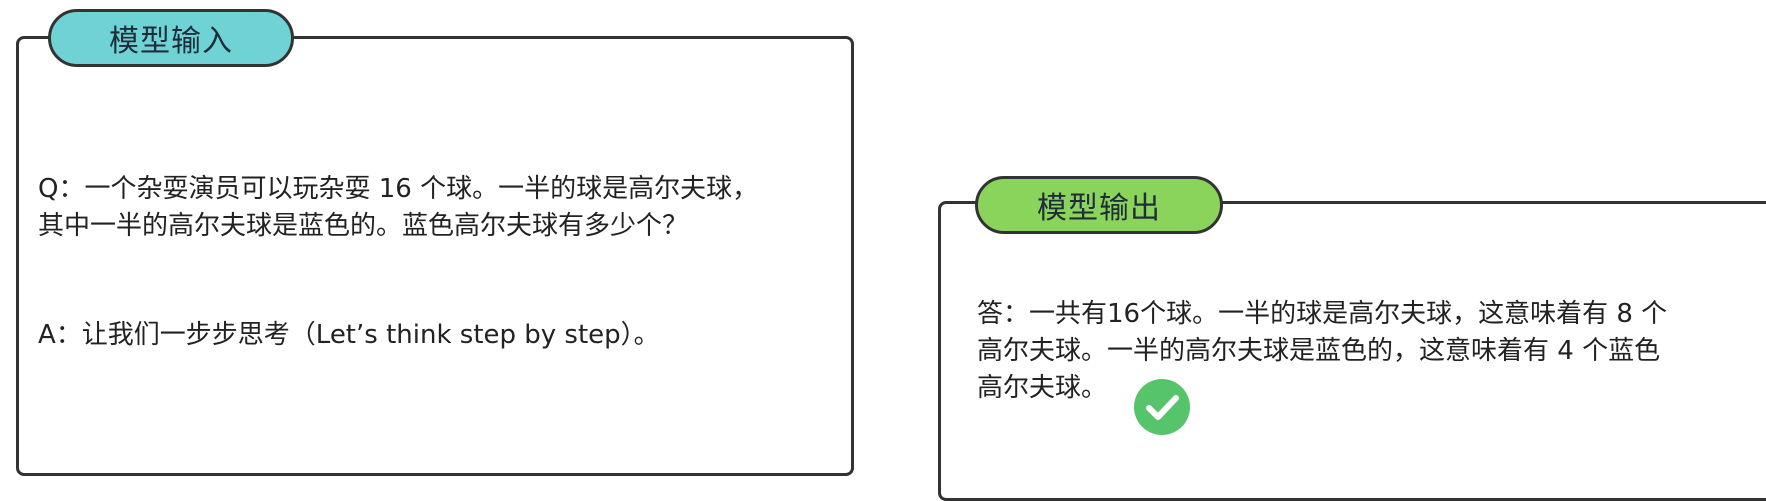 This screenshot has width=1766, height=501. Describe the element at coordinates (1322, 314) in the screenshot. I see `output-answer-line: 答：一共有16个球。一半的球是高尔夫球，这意味着有 8 个` at that location.